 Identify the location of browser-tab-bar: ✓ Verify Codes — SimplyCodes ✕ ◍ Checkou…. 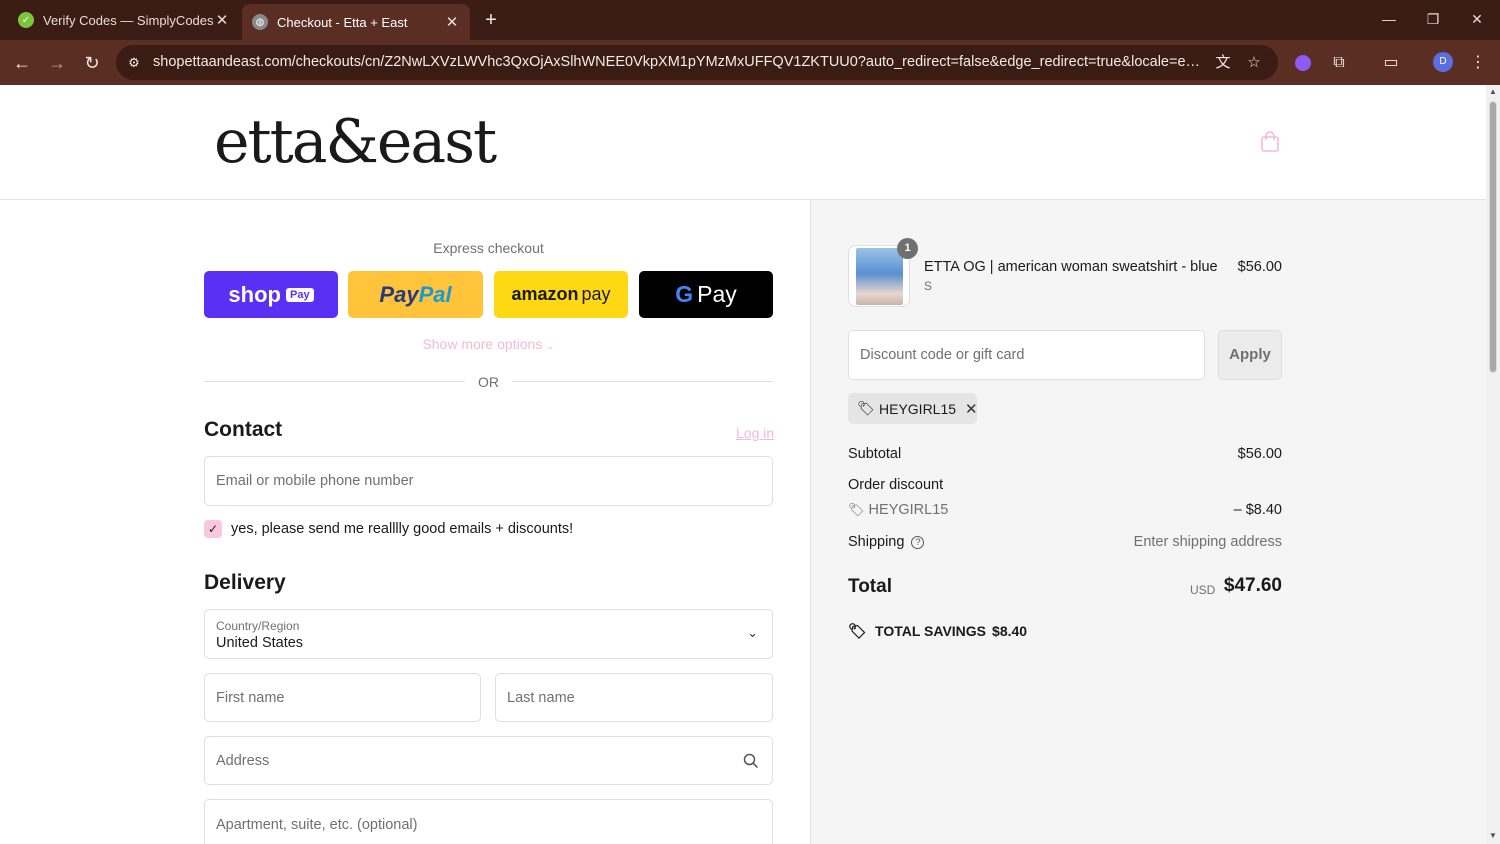
(750, 20).